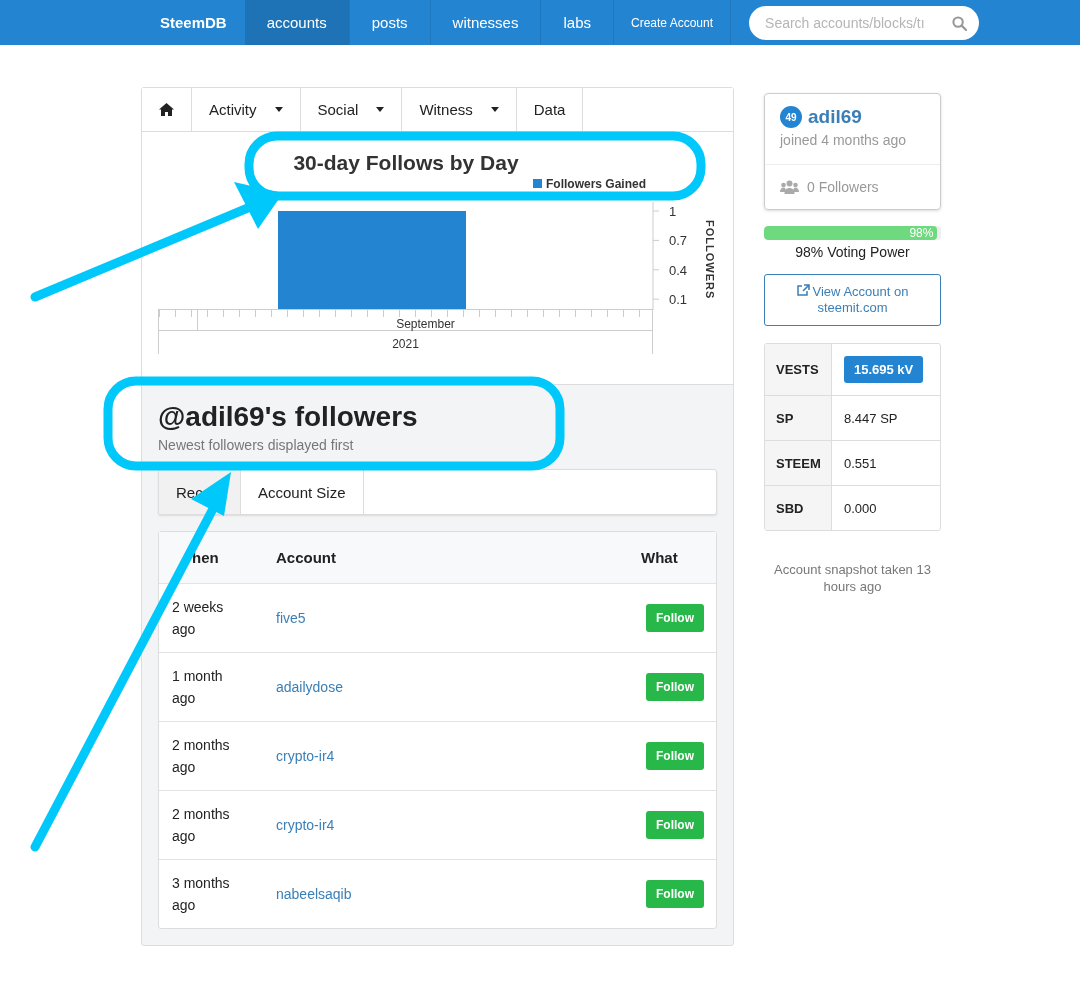 This screenshot has height=984, width=1080. Describe the element at coordinates (835, 117) in the screenshot. I see `username: adil69` at that location.